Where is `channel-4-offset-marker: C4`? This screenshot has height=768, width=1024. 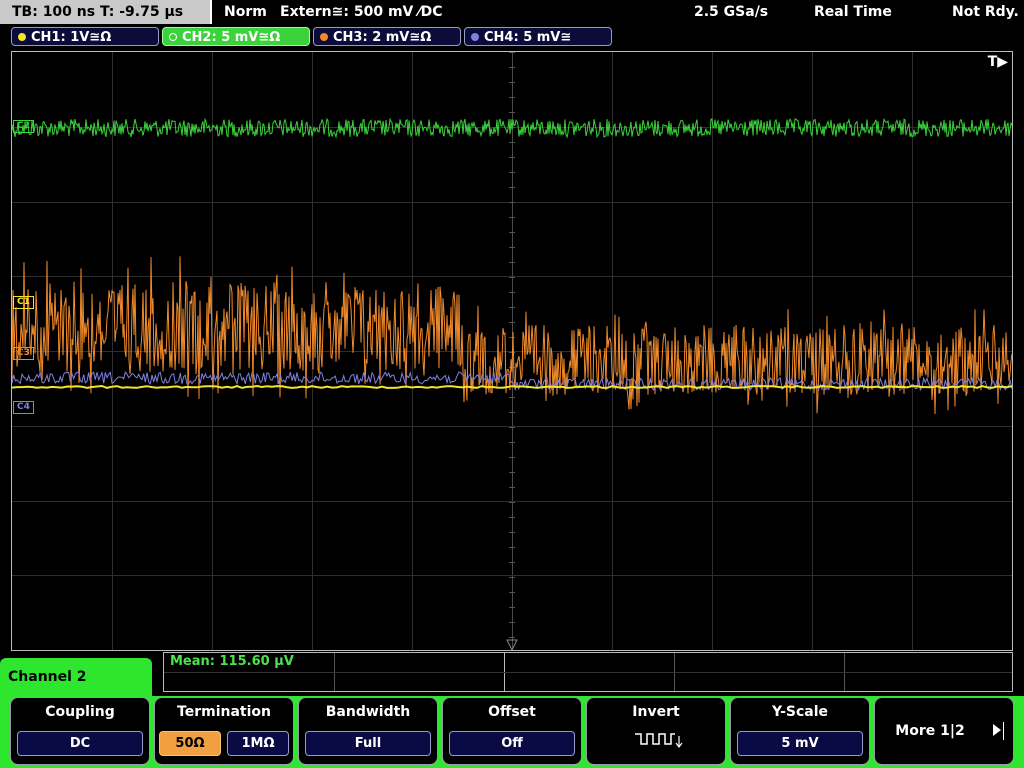 channel-4-offset-marker: C4 is located at coordinates (23, 407).